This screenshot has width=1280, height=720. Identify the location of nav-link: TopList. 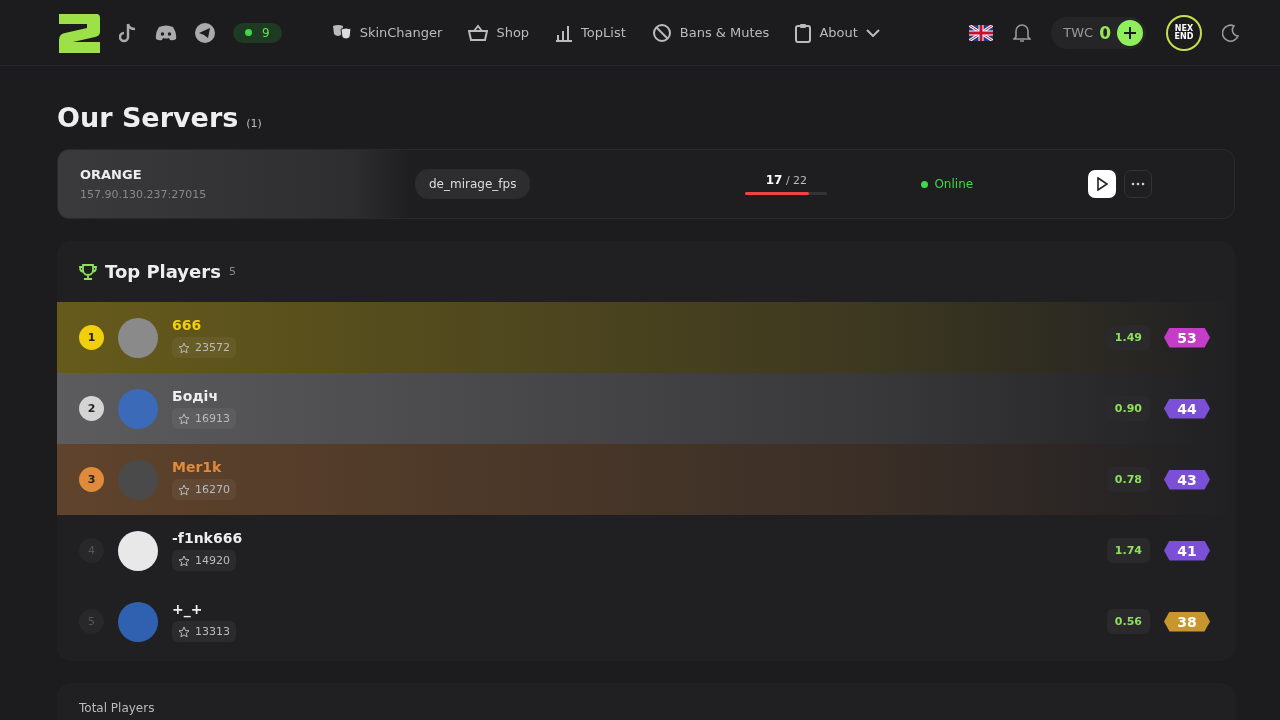
(590, 32).